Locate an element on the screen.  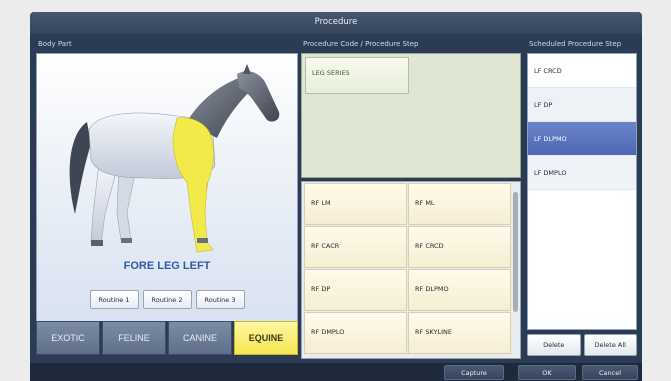
step-item: RF CACR is located at coordinates (355, 247).